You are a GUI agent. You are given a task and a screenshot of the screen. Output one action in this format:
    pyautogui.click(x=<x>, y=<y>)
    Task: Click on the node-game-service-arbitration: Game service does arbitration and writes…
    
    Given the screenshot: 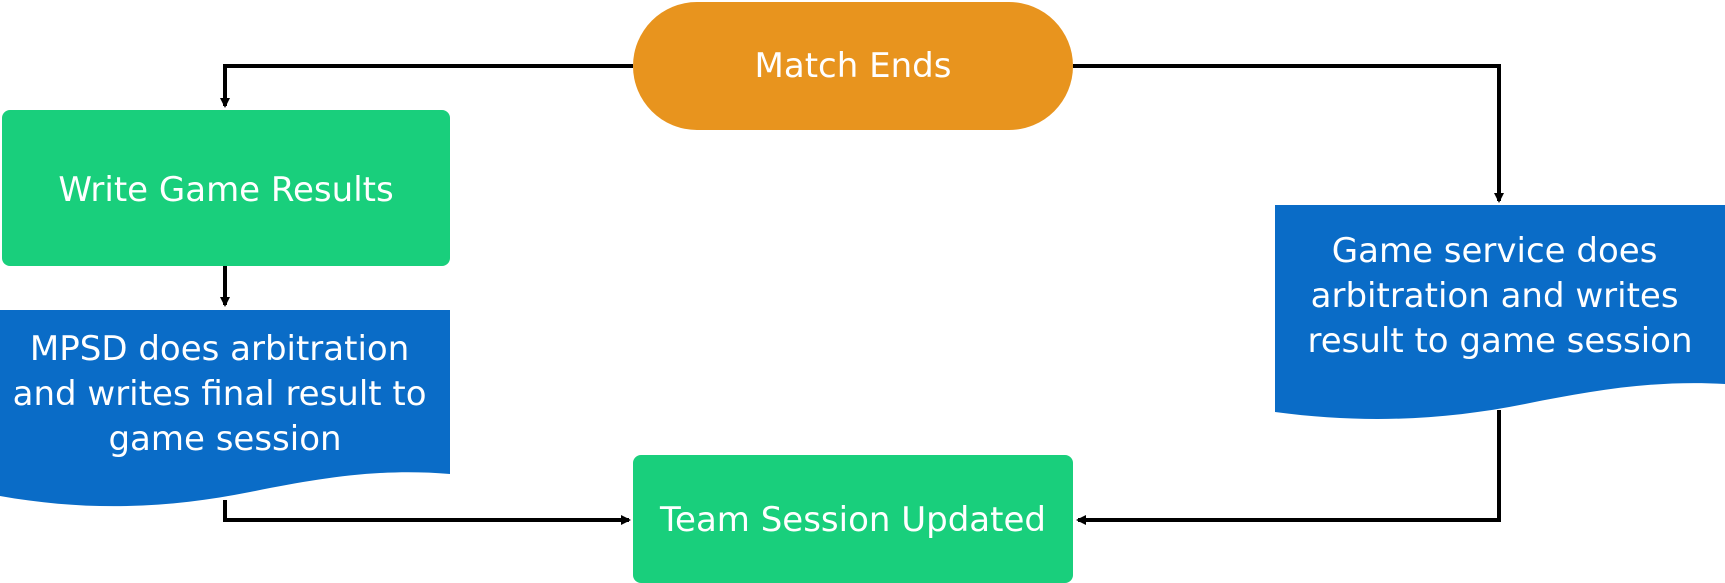 What is the action you would take?
    pyautogui.click(x=1500, y=312)
    